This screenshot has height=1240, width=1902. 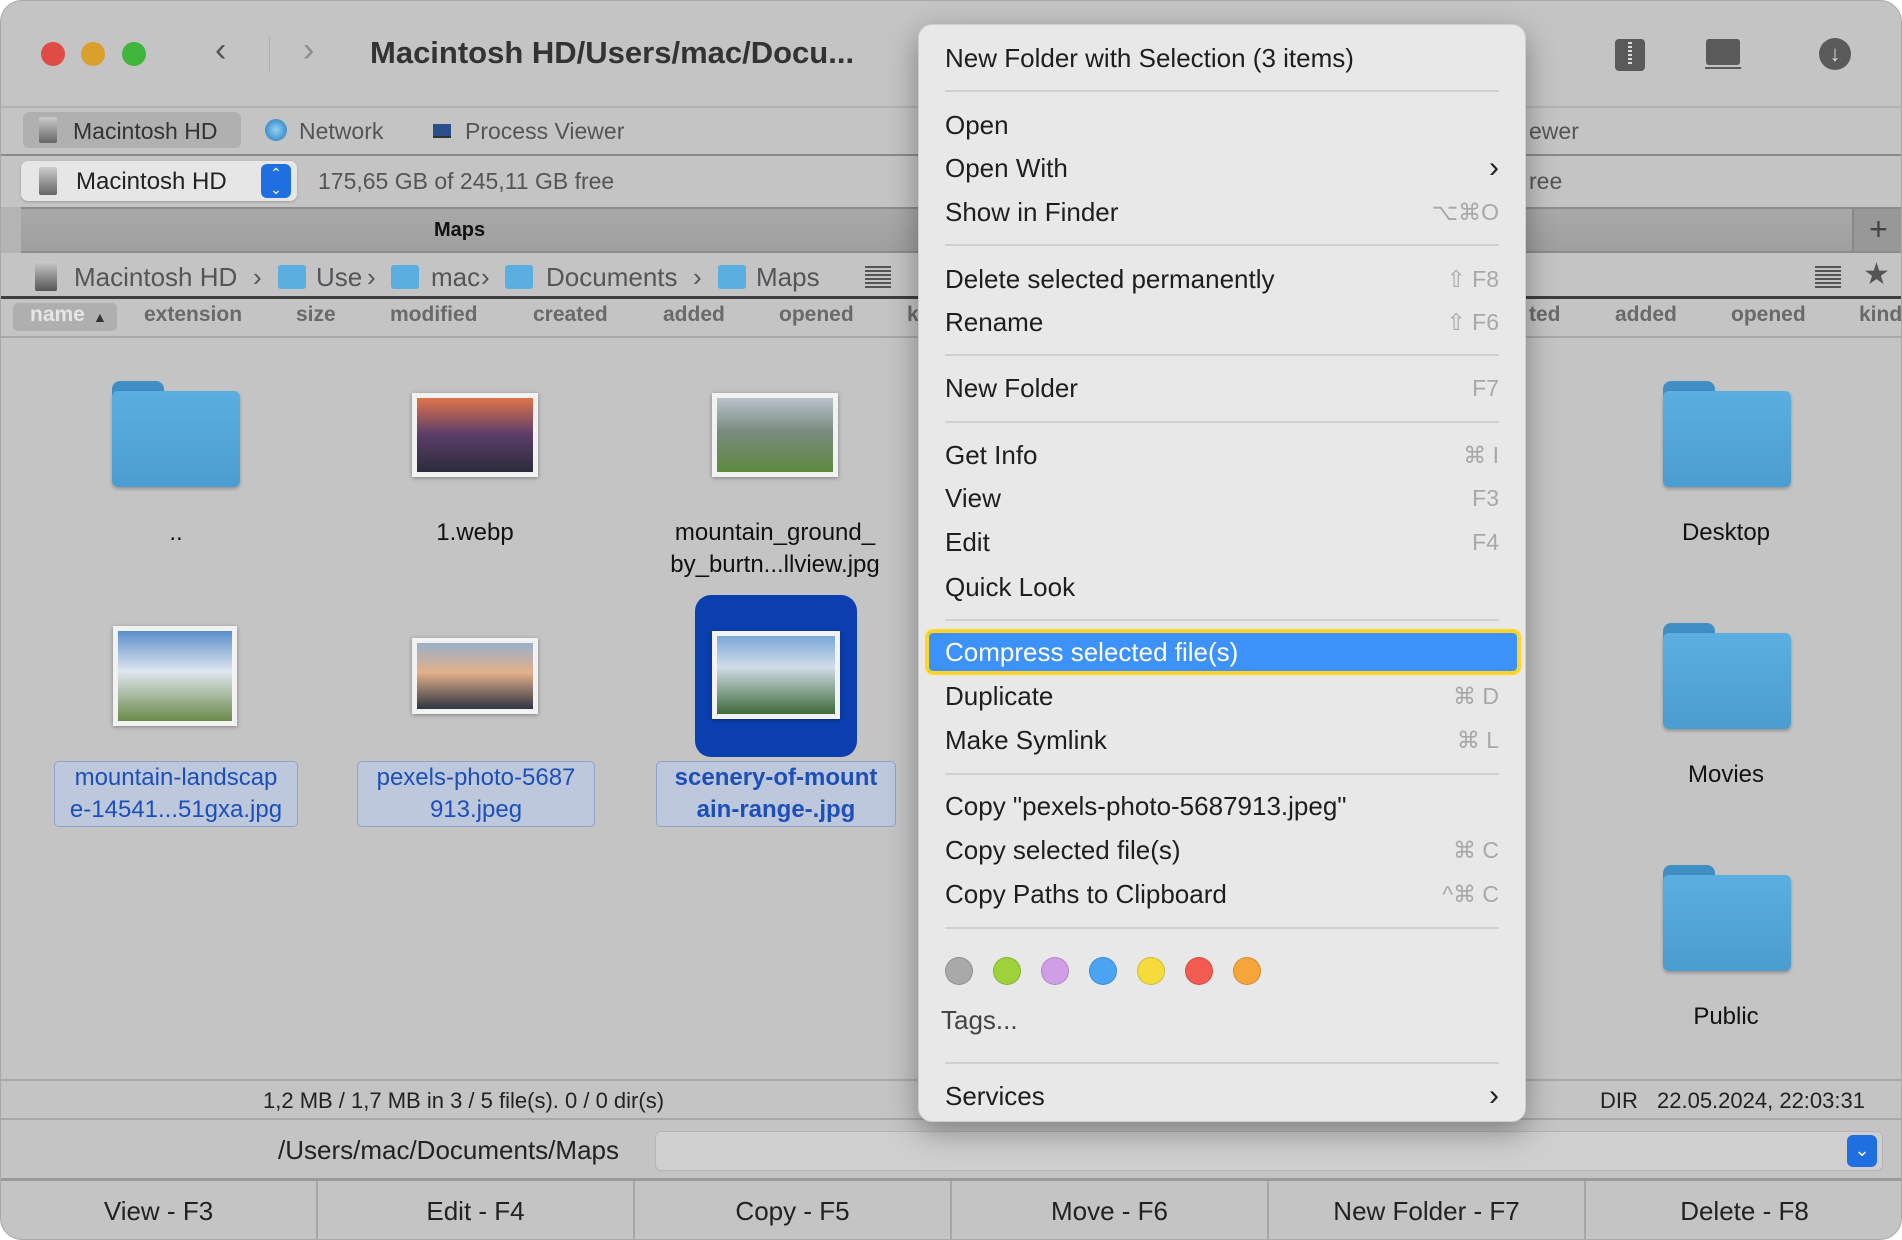 I want to click on tag-blue, so click(x=1103, y=971).